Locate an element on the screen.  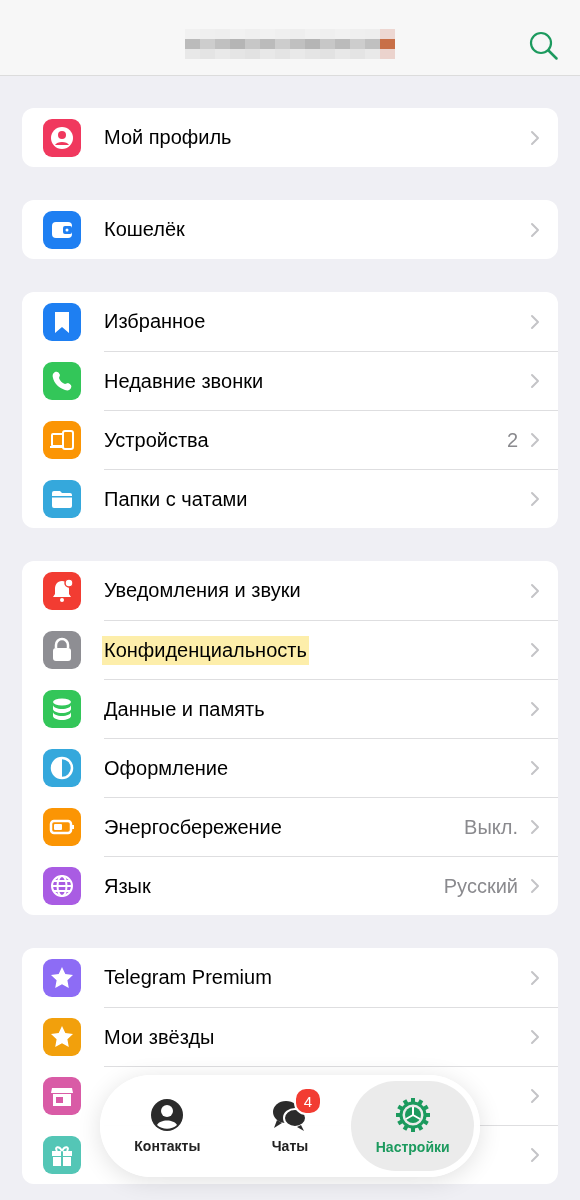
globe-icon is located at coordinates (62, 885).